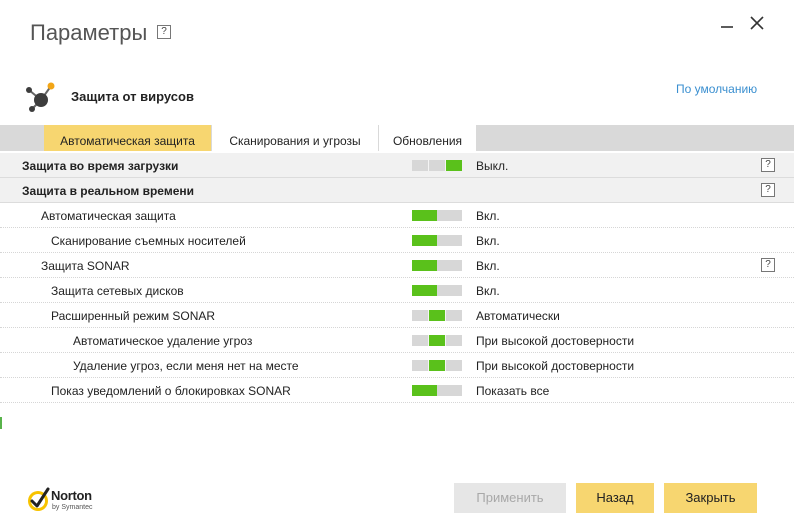 The height and width of the screenshot is (529, 794). Describe the element at coordinates (128, 138) in the screenshot. I see `tab-auto-protect: Автоматическая защита` at that location.